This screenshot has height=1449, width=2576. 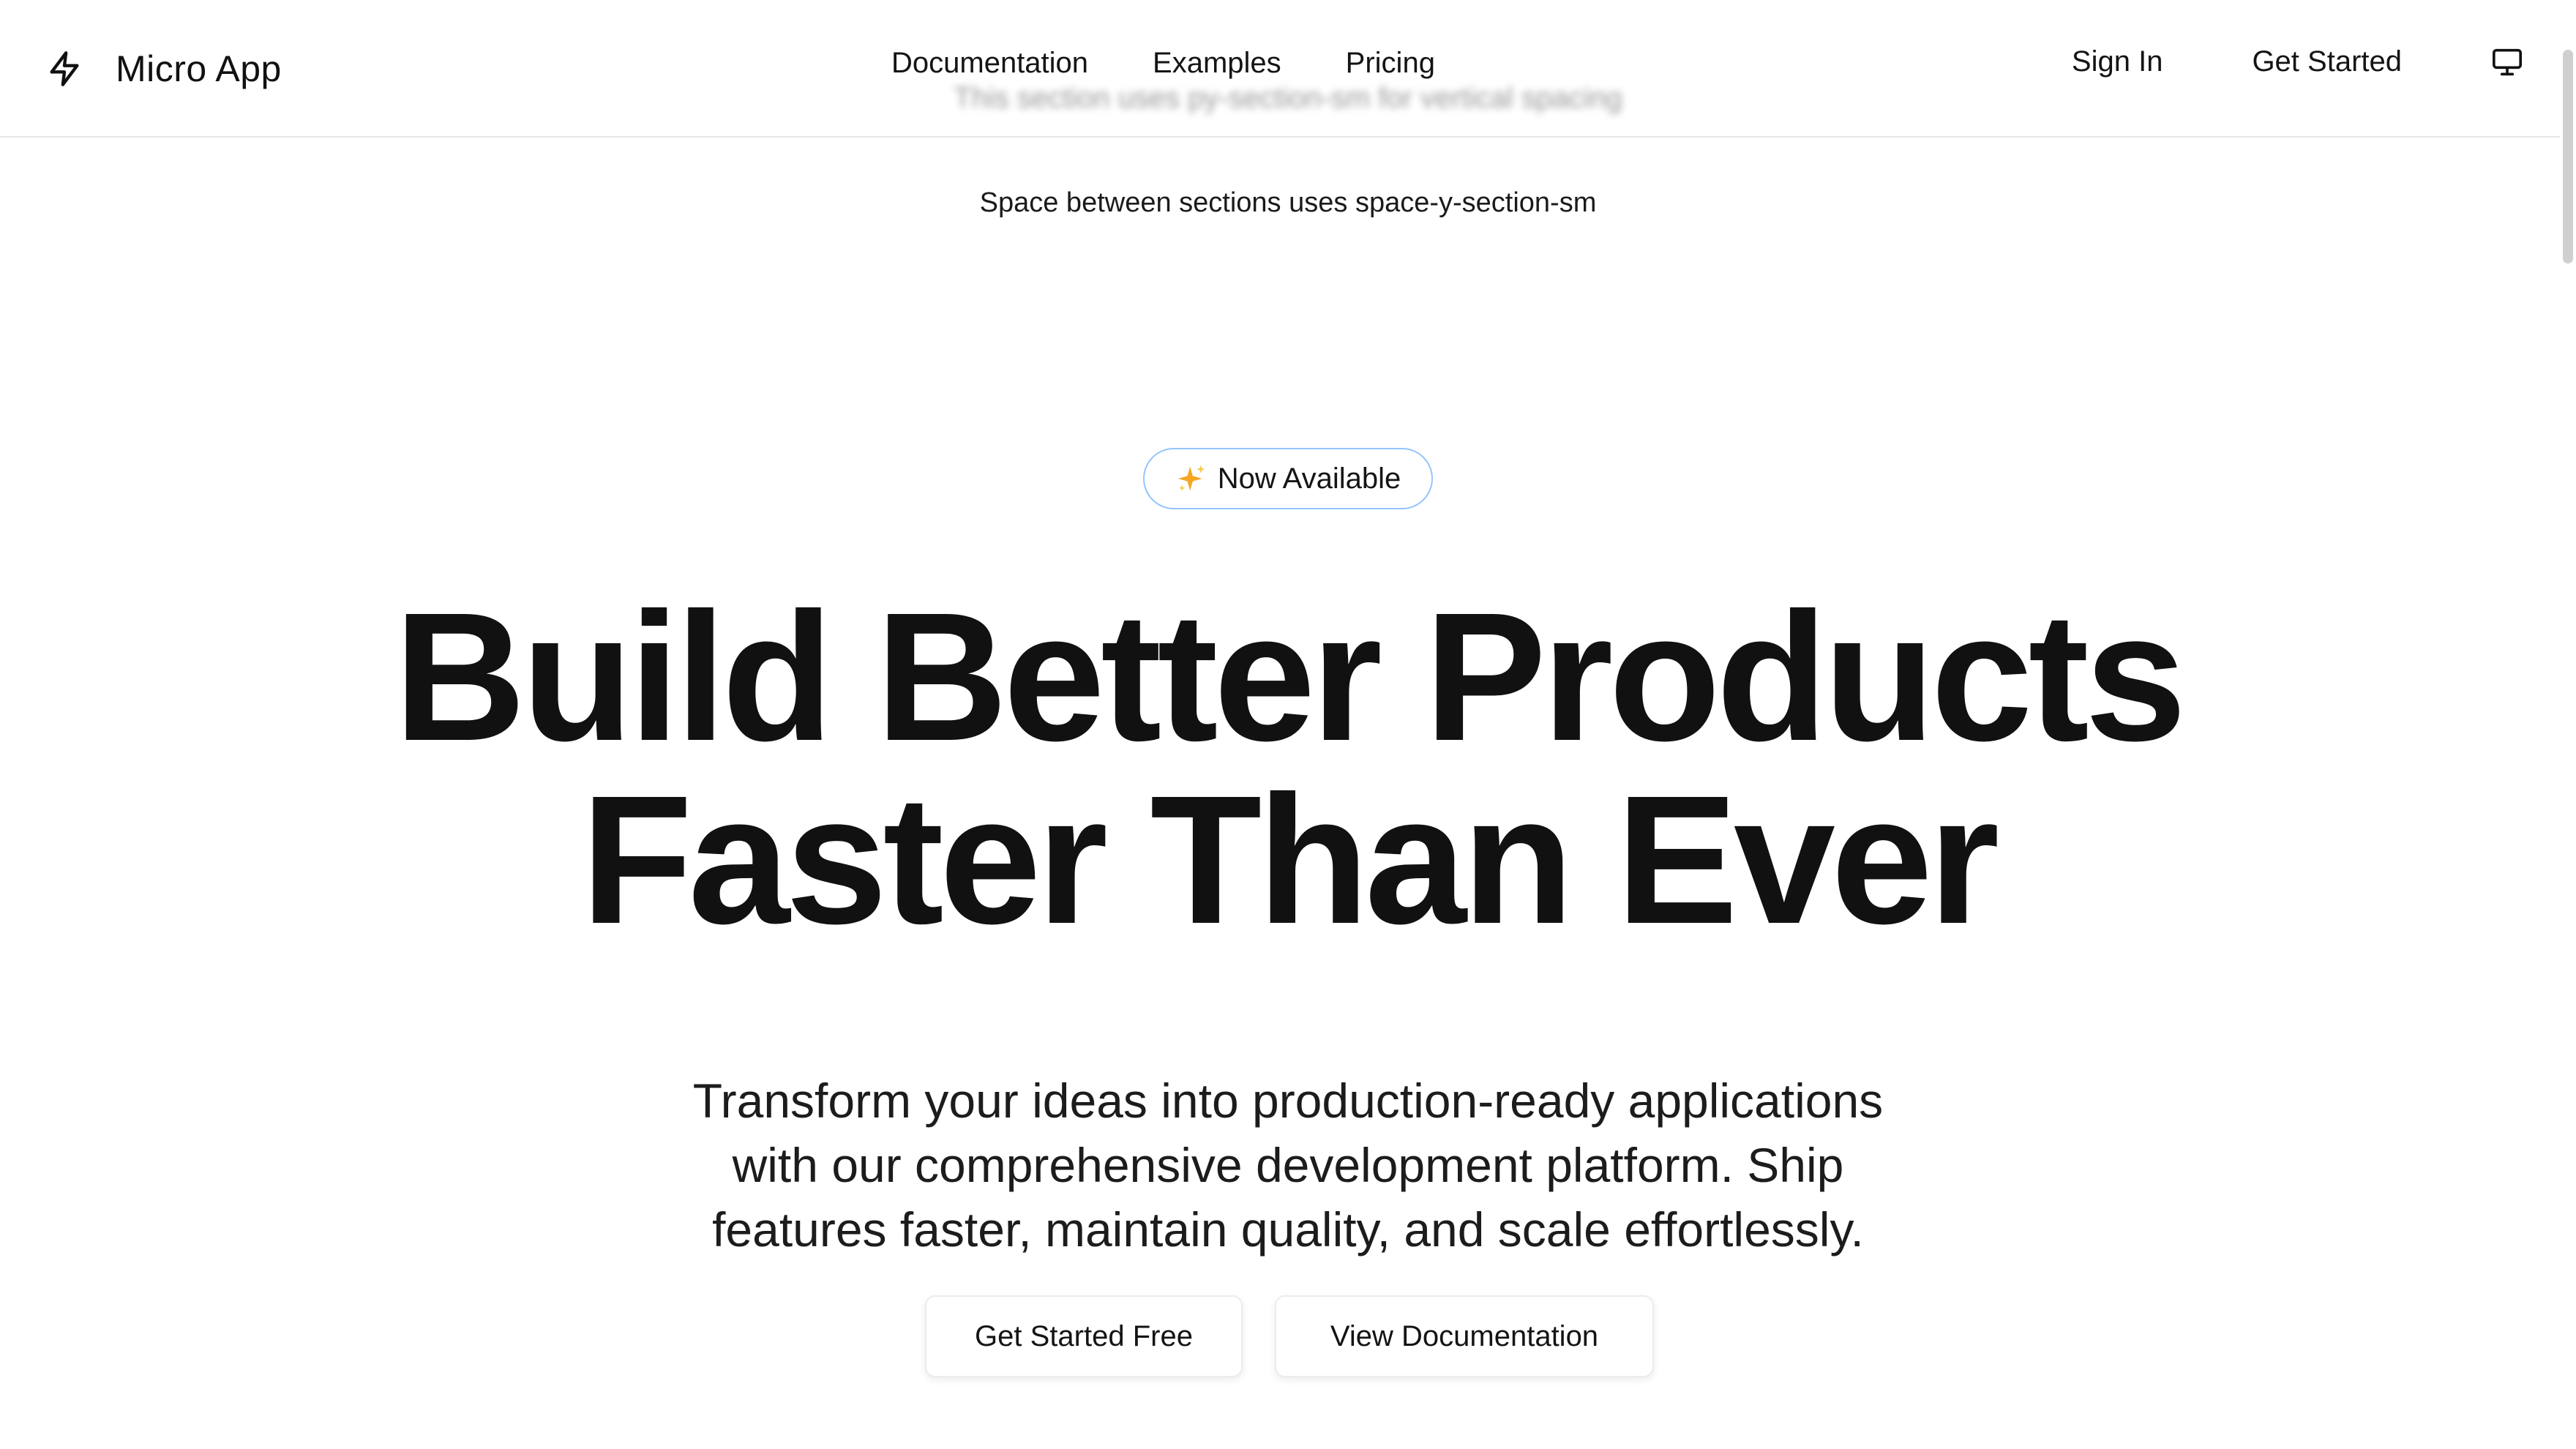 What do you see at coordinates (1217, 63) in the screenshot?
I see `nav-link-examples: Examples` at bounding box center [1217, 63].